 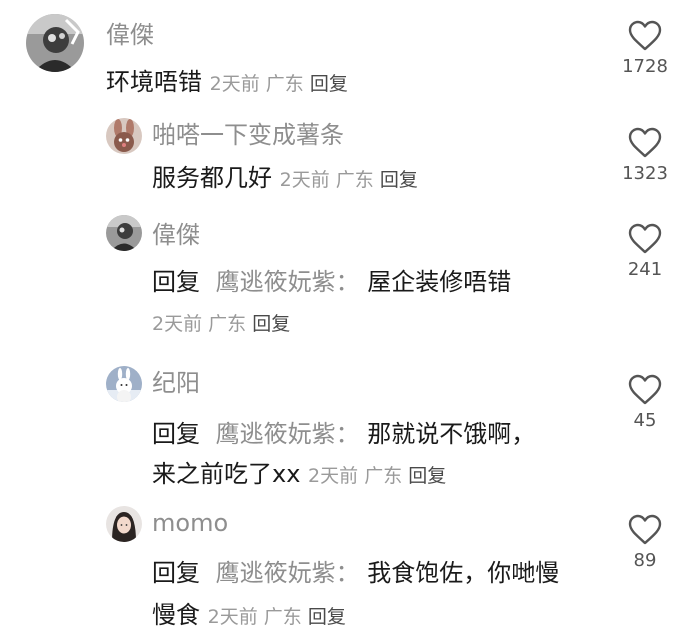 What do you see at coordinates (176, 383) in the screenshot?
I see `comment-username: 纪阳` at bounding box center [176, 383].